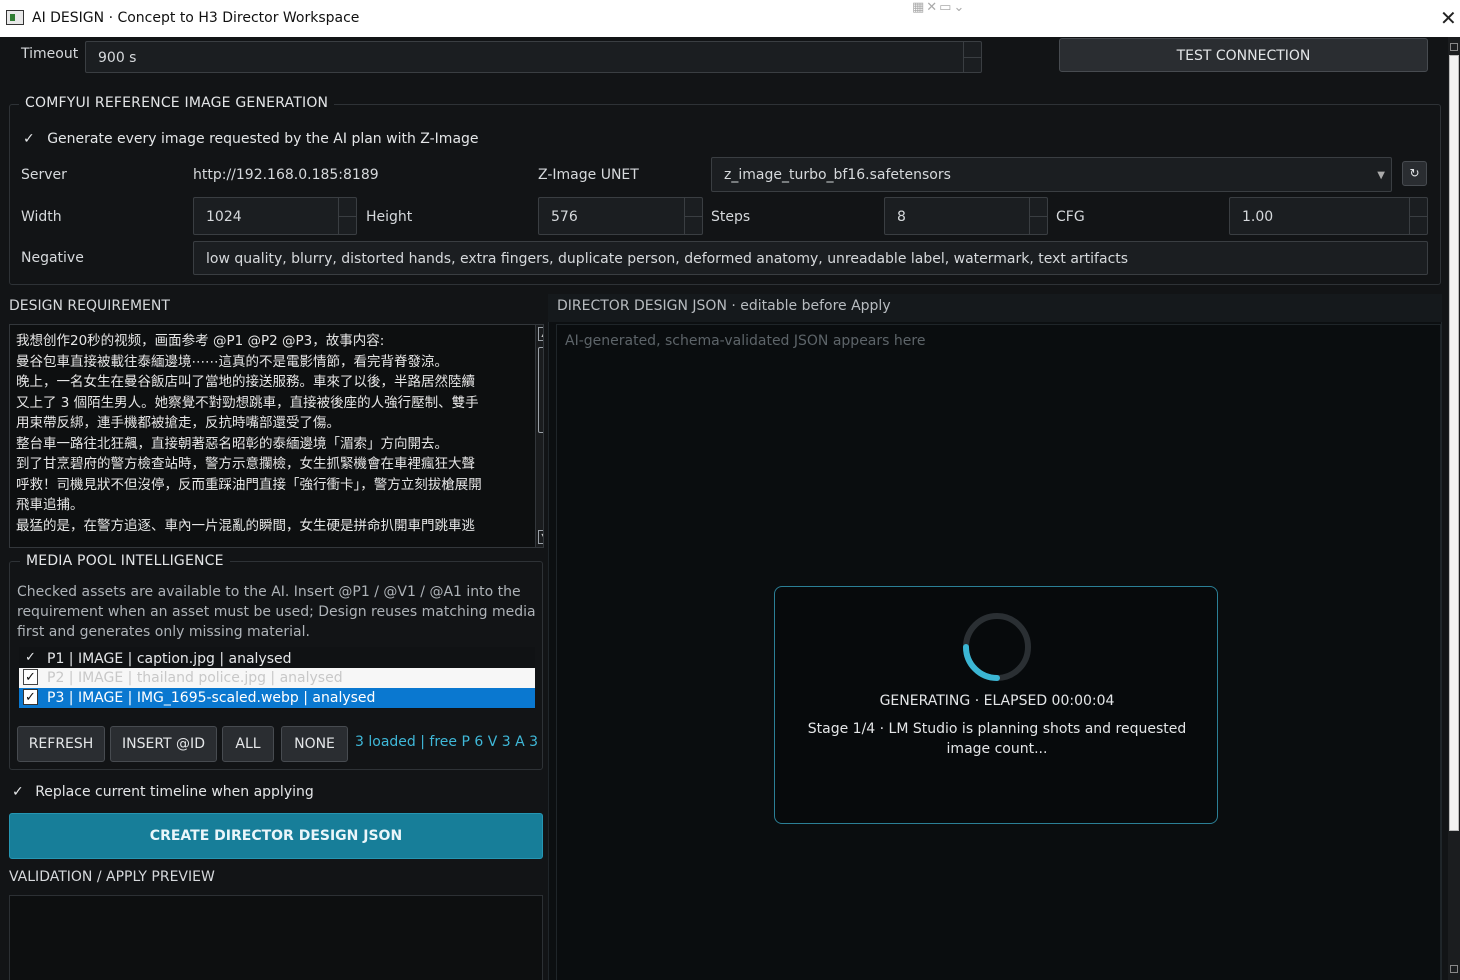 This screenshot has height=980, width=1460. What do you see at coordinates (200, 341) in the screenshot?
I see `text-line: 我想创作20秒的视频，画面参考 @P1 @P2 @P3，故事内容:` at bounding box center [200, 341].